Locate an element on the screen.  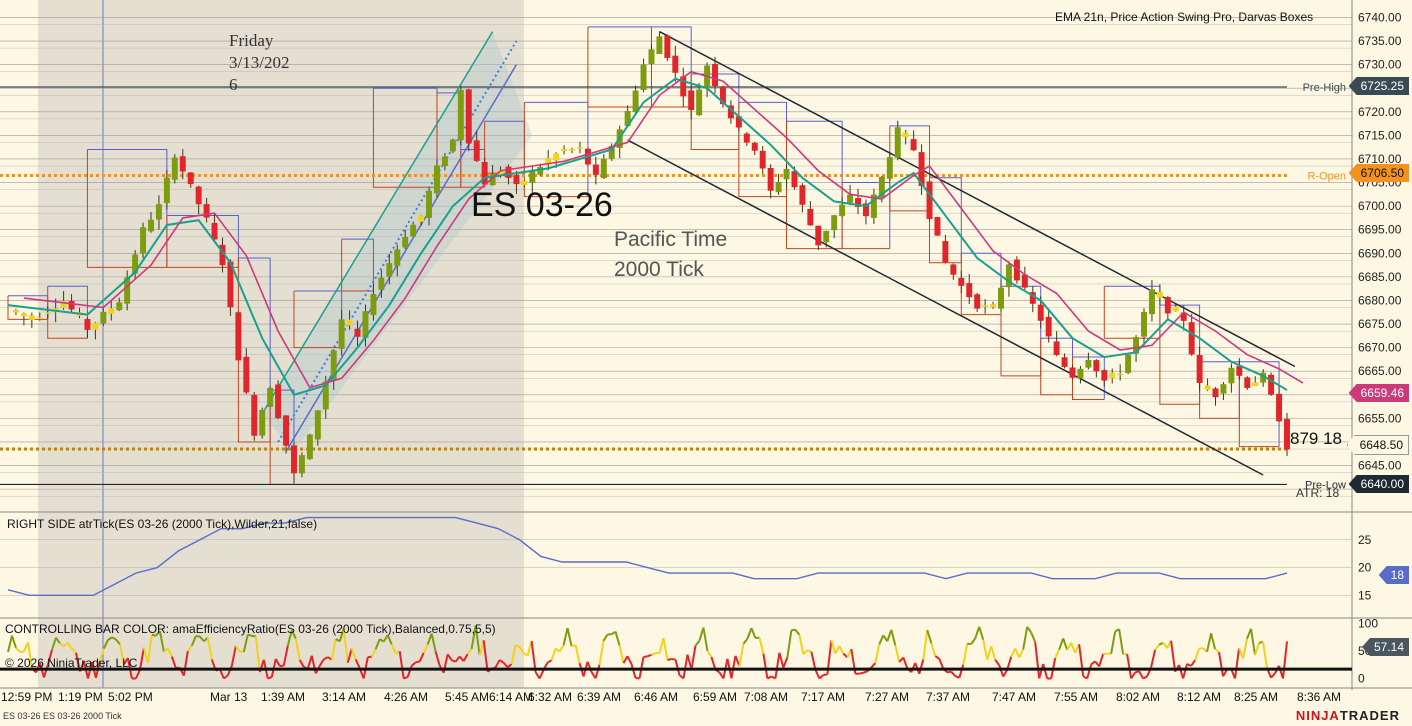
er-value-tag: 57.14 is located at coordinates (1385, 647).